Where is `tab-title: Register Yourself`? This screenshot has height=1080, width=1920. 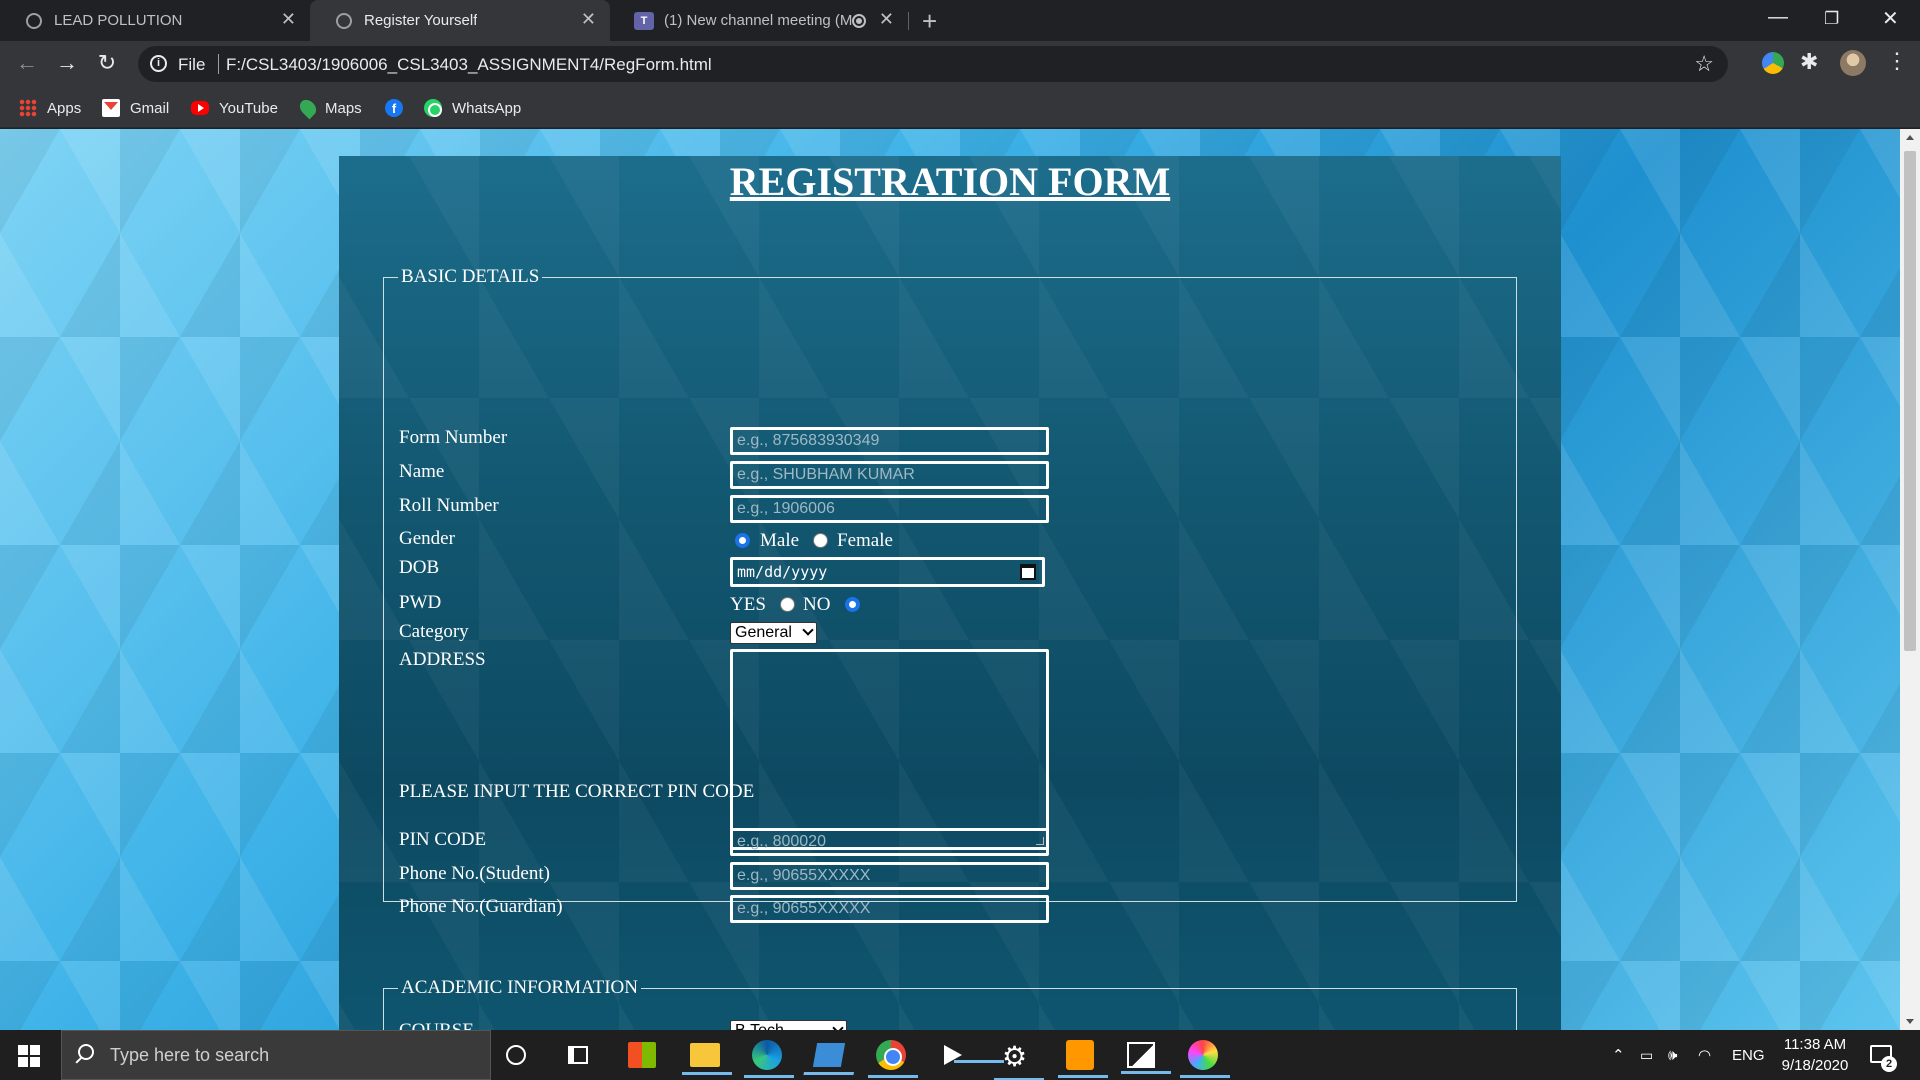 tab-title: Register Yourself is located at coordinates (421, 20).